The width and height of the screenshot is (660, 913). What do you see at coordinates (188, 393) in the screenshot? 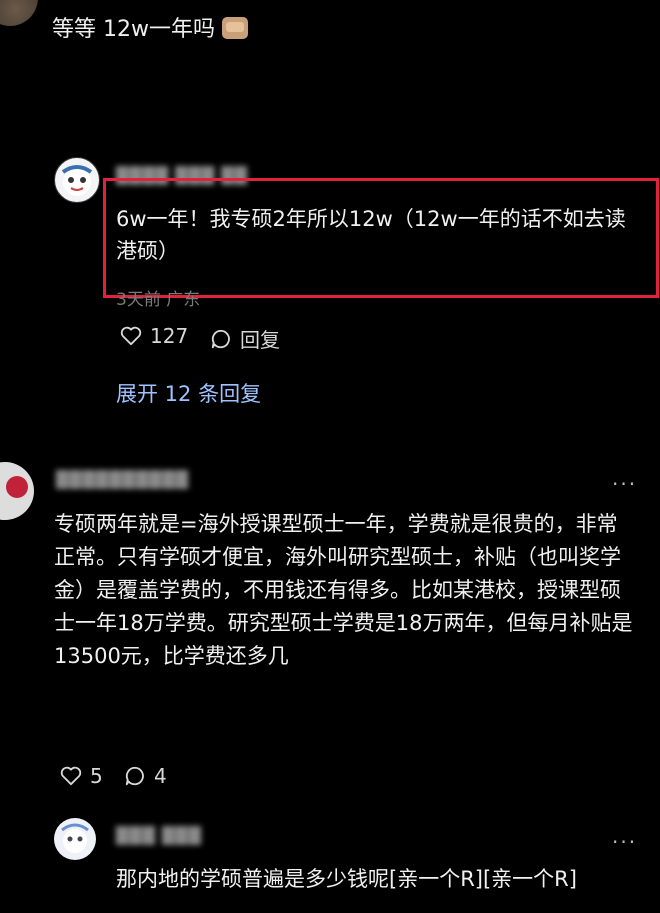
I see `expand-replies-link: 展开 12 条回复` at bounding box center [188, 393].